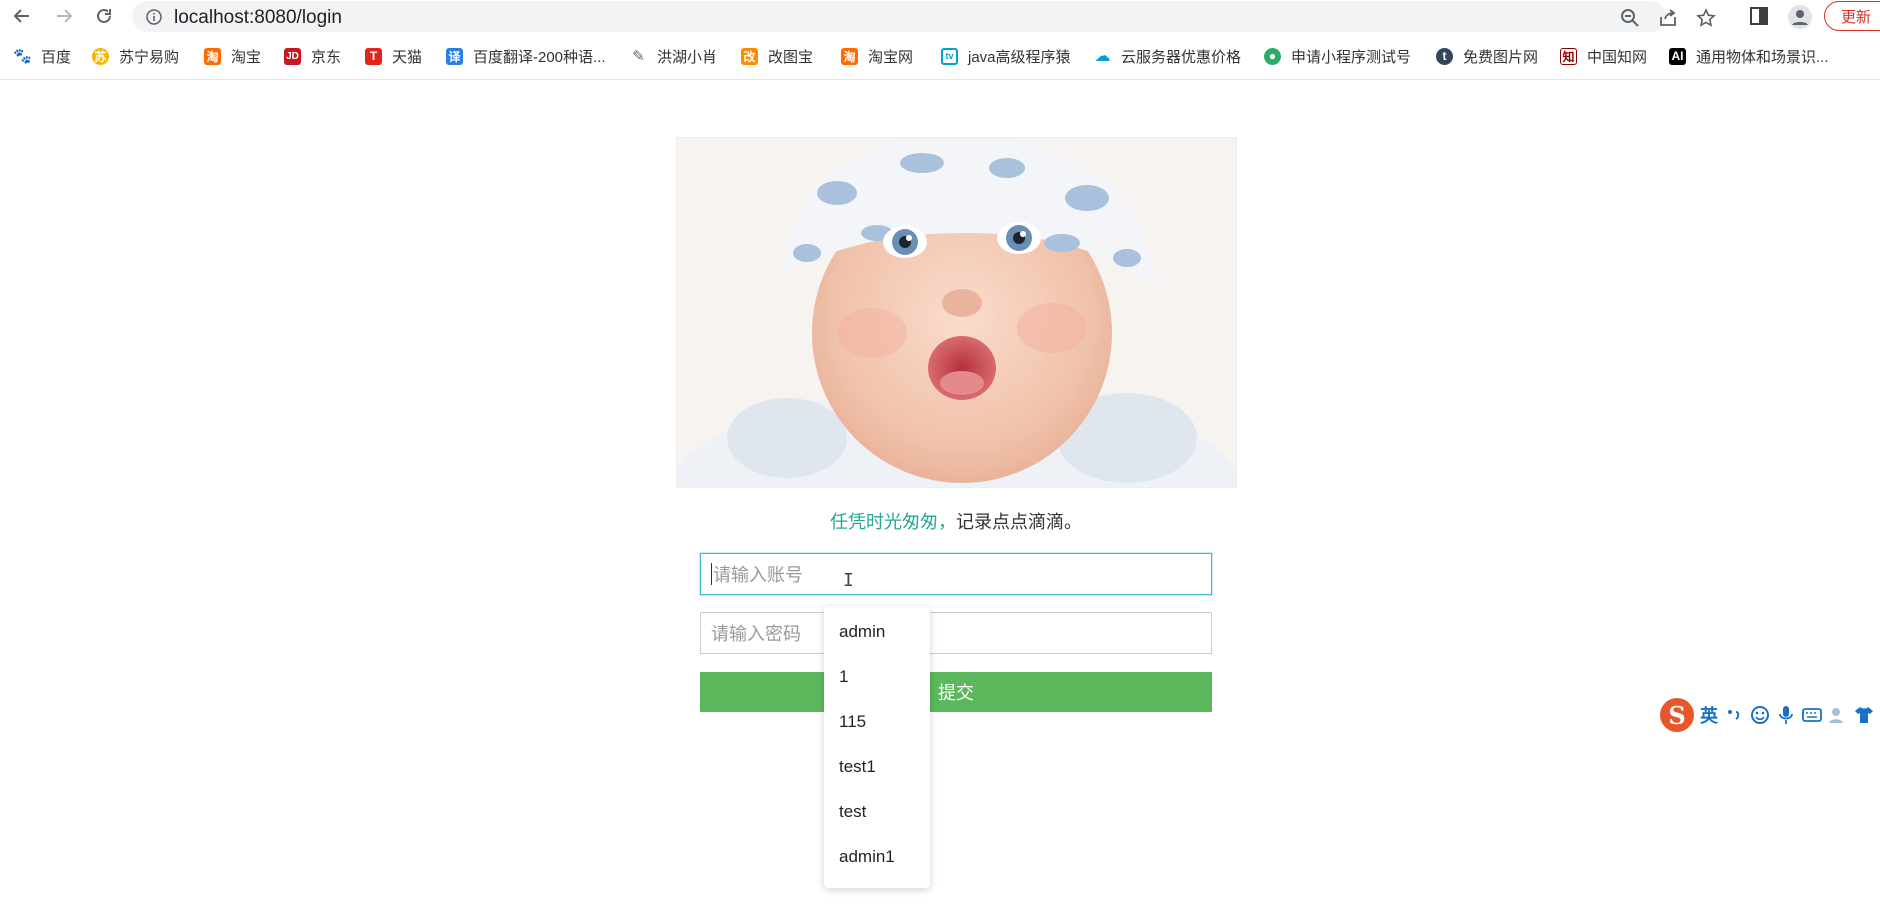 This screenshot has height=916, width=1880. What do you see at coordinates (756, 634) in the screenshot?
I see `password-placeholder: 请输入密码` at bounding box center [756, 634].